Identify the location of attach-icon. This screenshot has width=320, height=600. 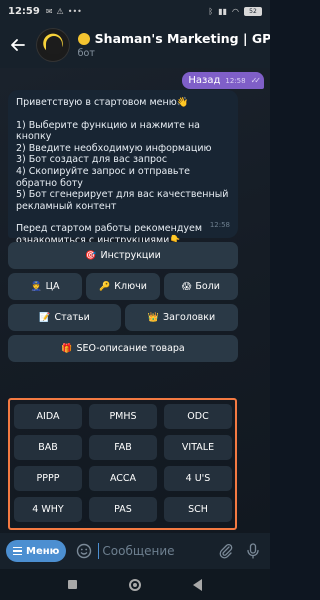
(226, 551).